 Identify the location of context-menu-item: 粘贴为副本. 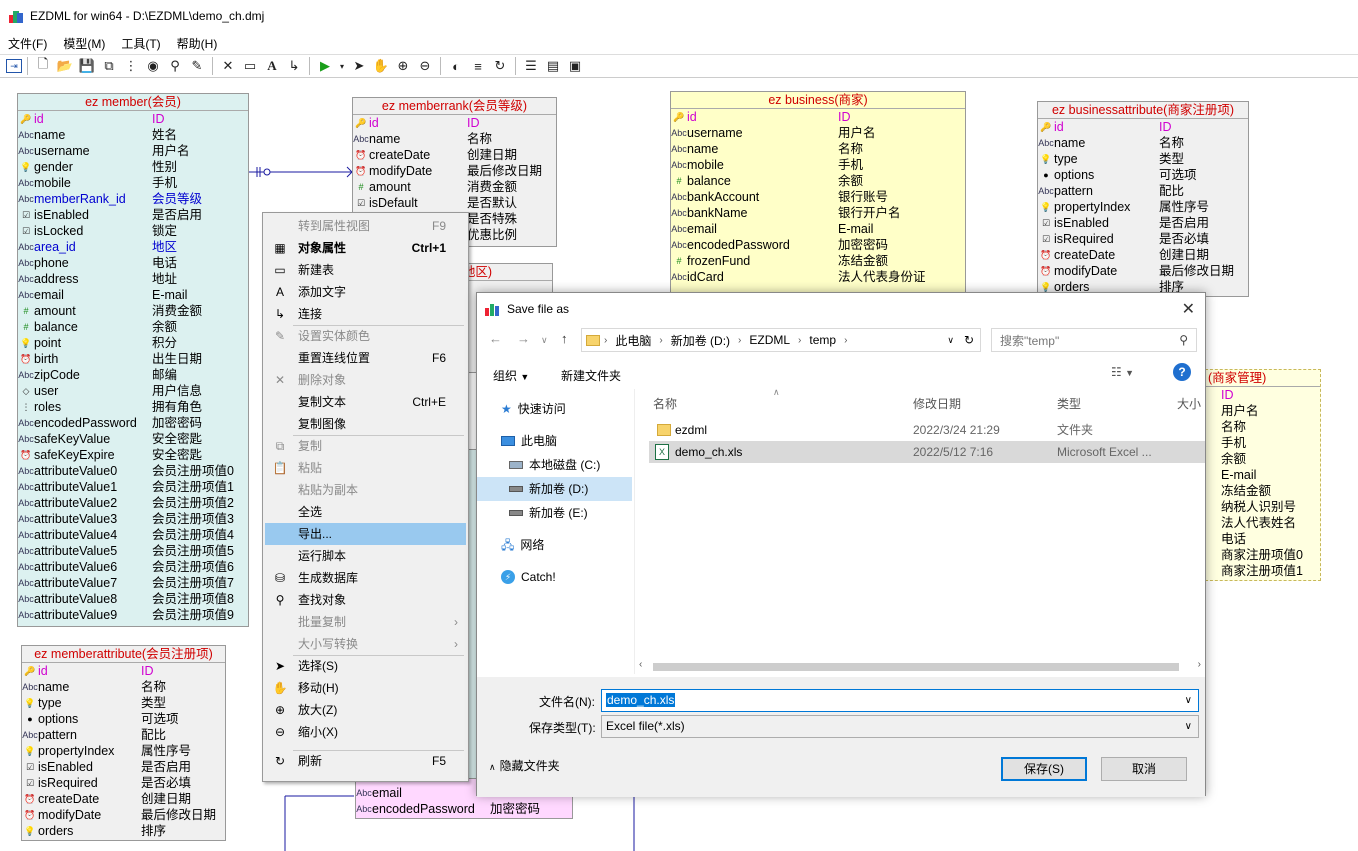
(365, 490).